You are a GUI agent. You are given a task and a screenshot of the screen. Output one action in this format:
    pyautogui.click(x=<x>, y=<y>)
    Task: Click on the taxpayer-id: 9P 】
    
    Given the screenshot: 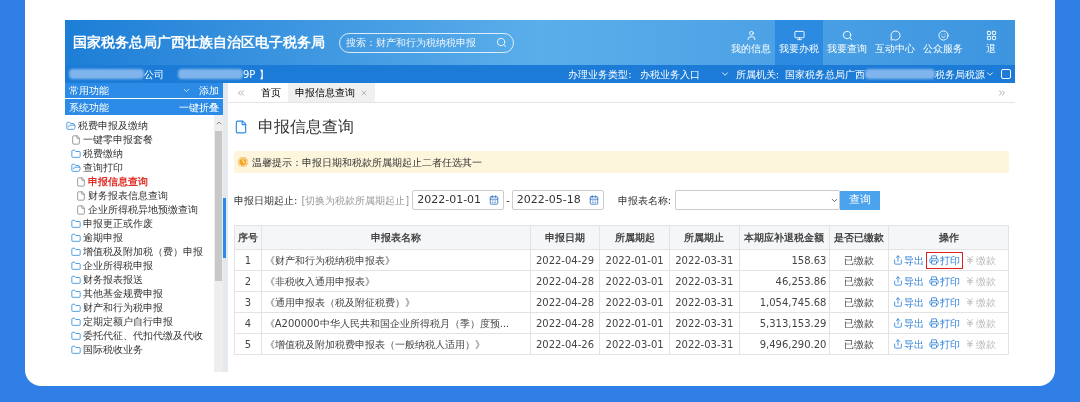 What is the action you would take?
    pyautogui.click(x=256, y=74)
    